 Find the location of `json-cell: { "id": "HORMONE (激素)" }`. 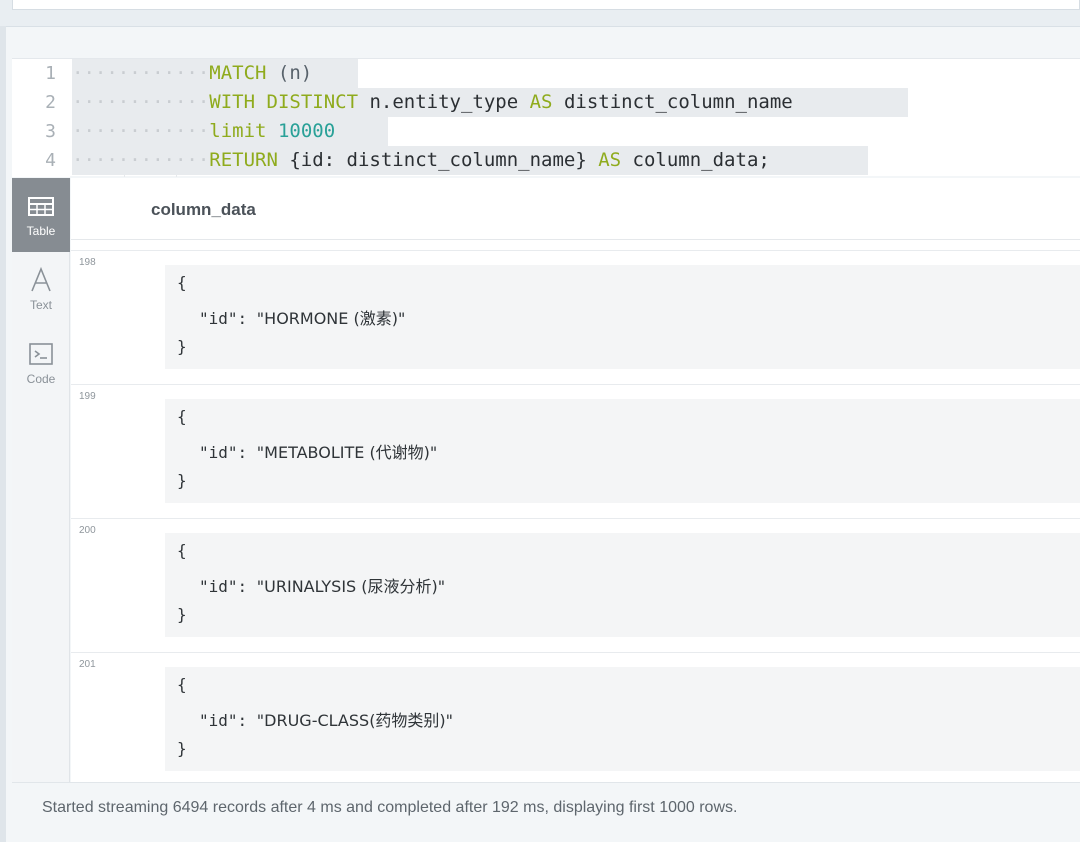

json-cell: { "id": "HORMONE (激素)" } is located at coordinates (622, 317).